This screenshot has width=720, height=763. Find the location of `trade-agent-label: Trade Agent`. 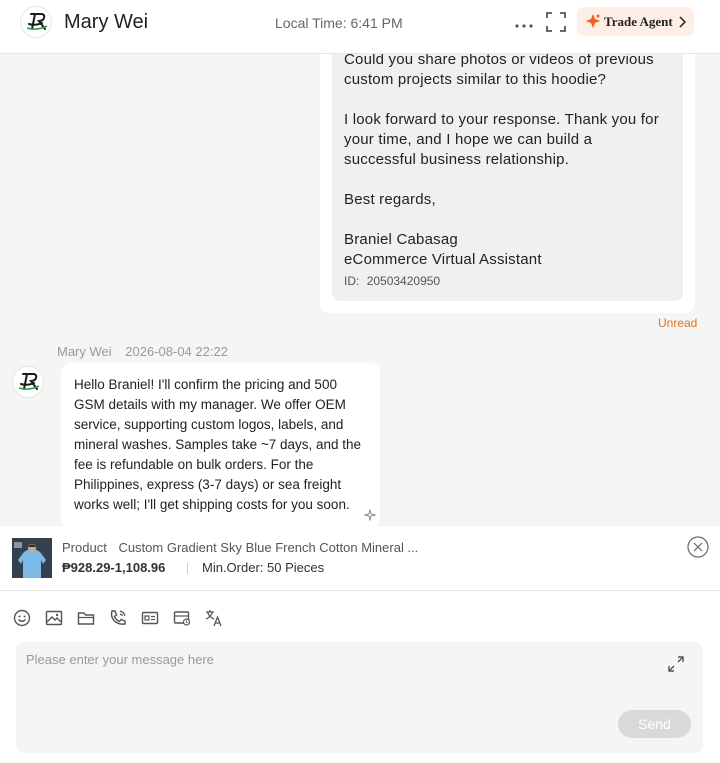

trade-agent-label: Trade Agent is located at coordinates (638, 21).